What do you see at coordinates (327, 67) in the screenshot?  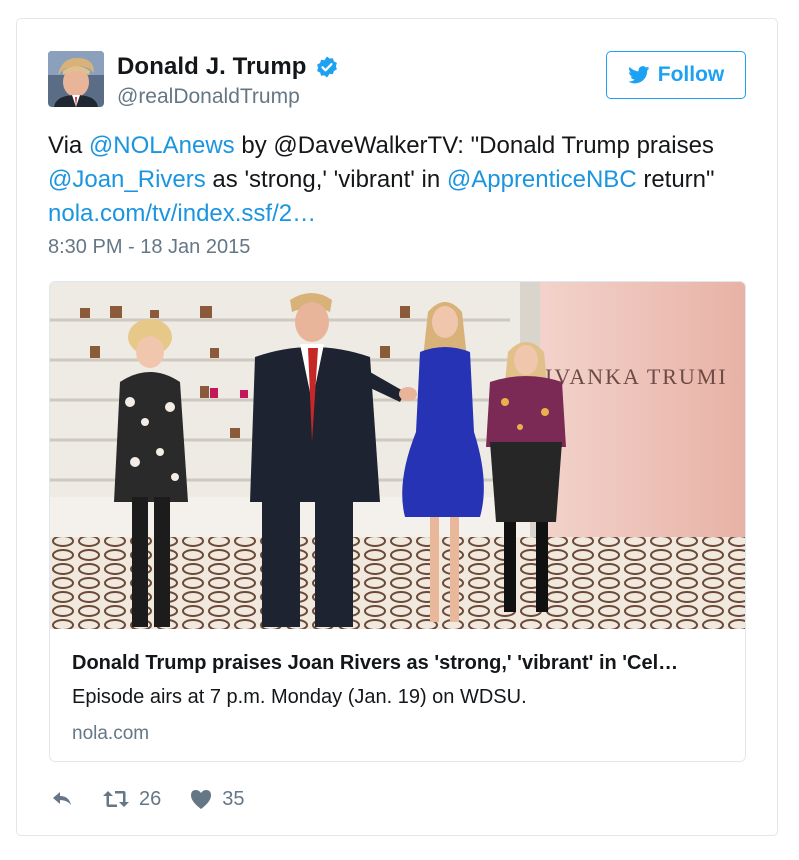 I see `verified-badge-icon` at bounding box center [327, 67].